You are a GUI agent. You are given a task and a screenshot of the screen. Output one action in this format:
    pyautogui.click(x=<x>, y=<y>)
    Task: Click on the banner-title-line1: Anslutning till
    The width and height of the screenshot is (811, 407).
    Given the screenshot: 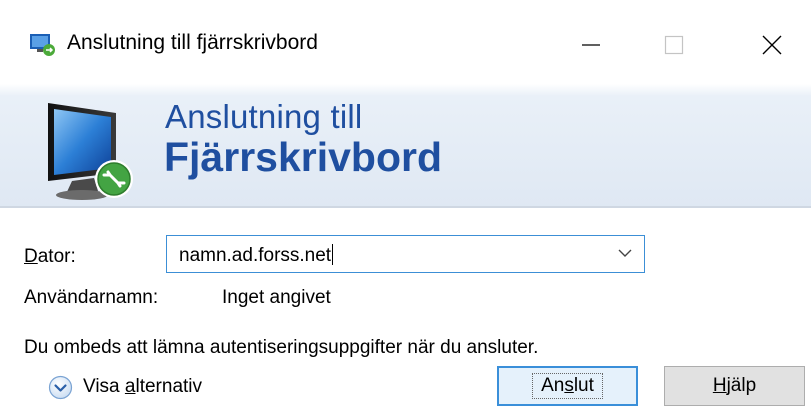 What is the action you would take?
    pyautogui.click(x=264, y=116)
    